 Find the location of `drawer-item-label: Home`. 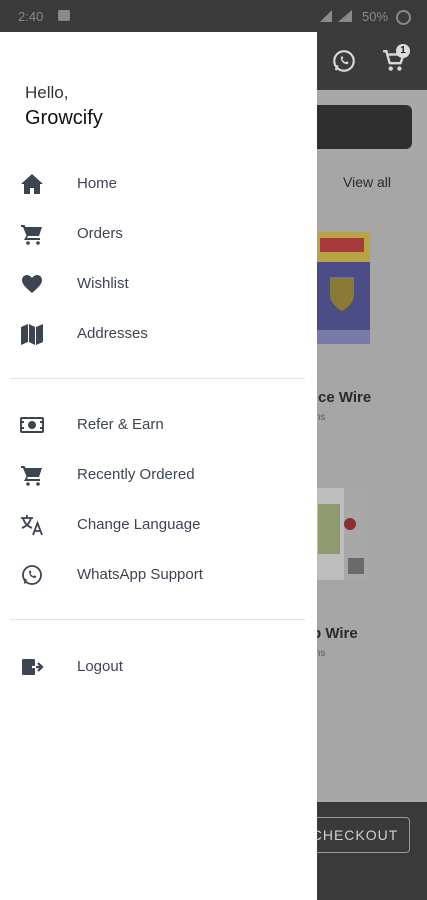

drawer-item-label: Home is located at coordinates (97, 183).